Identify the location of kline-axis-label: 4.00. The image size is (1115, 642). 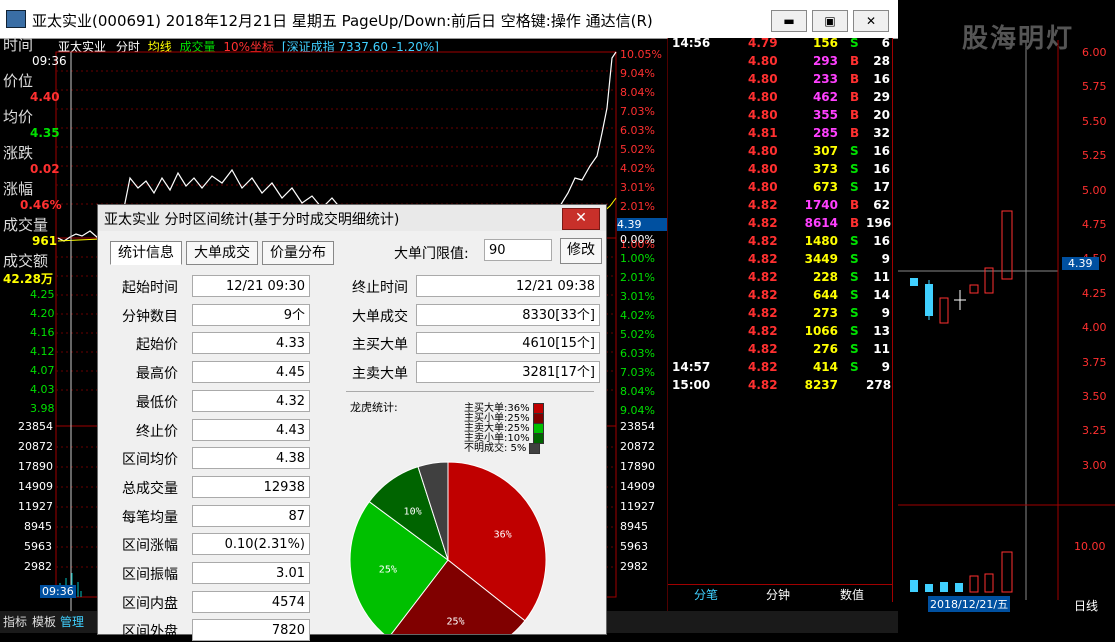
(1094, 328).